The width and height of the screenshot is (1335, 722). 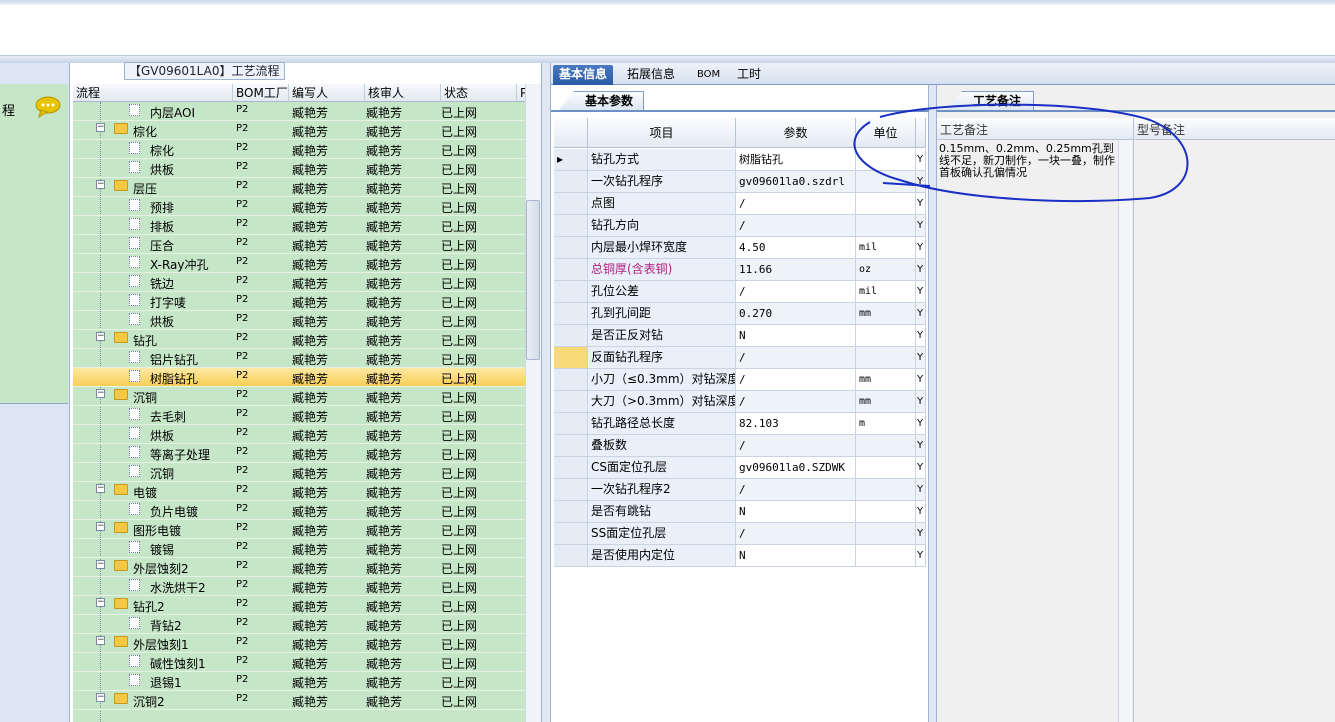 I want to click on tree-row: X-Ray冲孔 P2 臧艳芳 臧艳芳 已上网, so click(x=299, y=263).